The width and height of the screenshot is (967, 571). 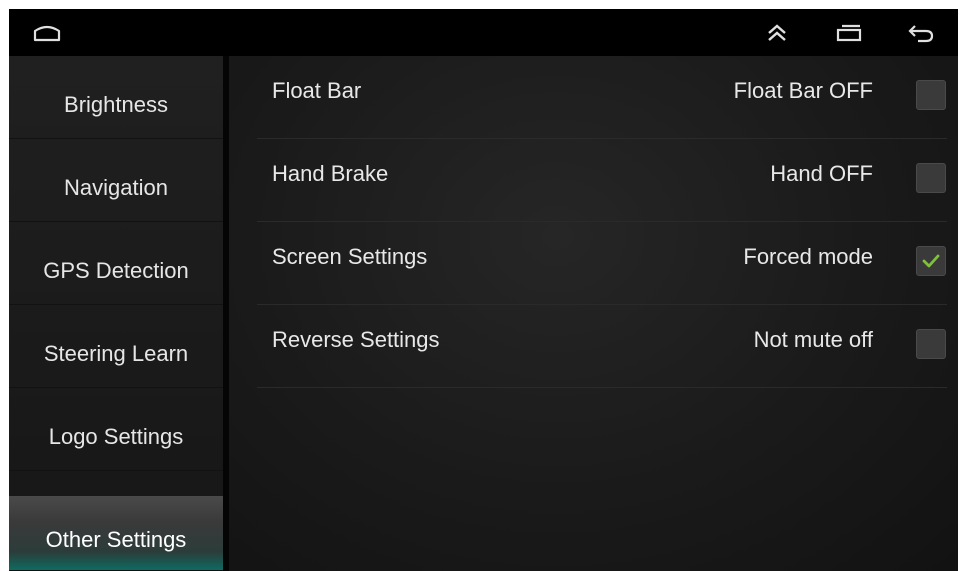 What do you see at coordinates (350, 256) in the screenshot?
I see `setting-label: Screen Settings` at bounding box center [350, 256].